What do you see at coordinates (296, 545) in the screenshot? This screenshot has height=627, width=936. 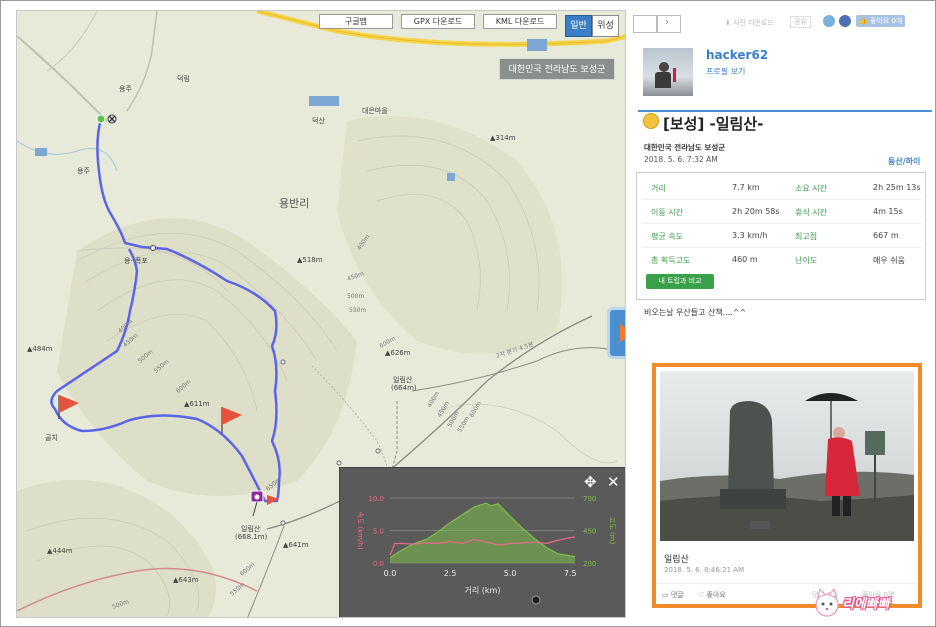 I see `elevation-label: ▲641m` at bounding box center [296, 545].